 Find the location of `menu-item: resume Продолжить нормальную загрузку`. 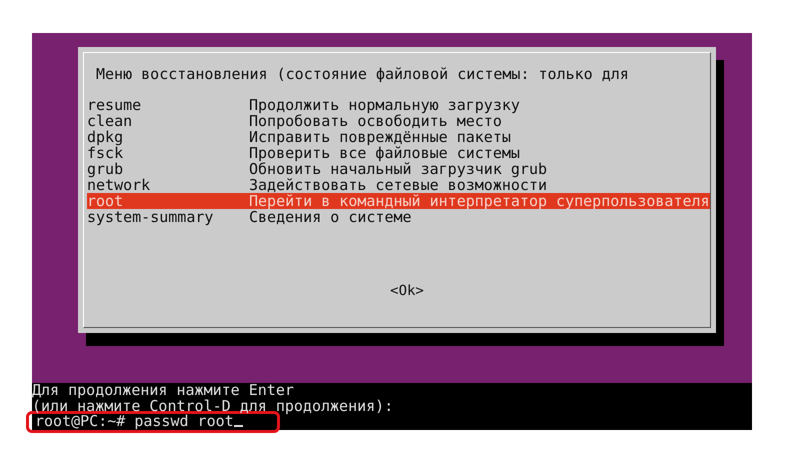

menu-item: resume Продолжить нормальную загрузку is located at coordinates (398, 105).